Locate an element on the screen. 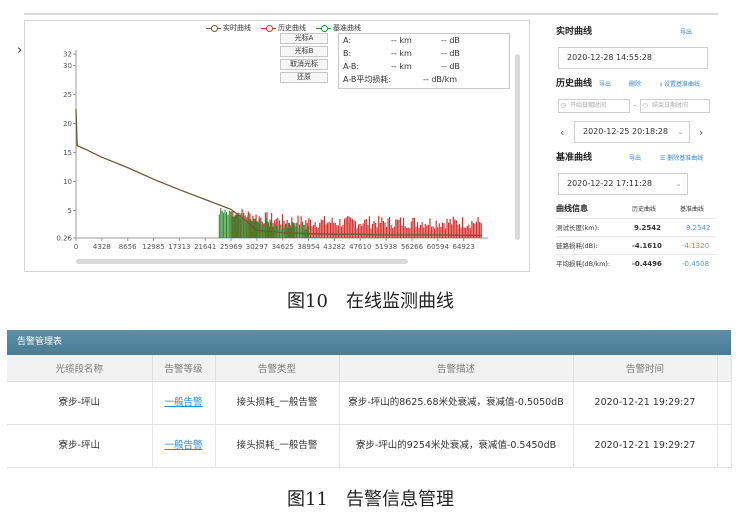 The height and width of the screenshot is (531, 741). start-datetime-input: ◷ 开始日期时间 is located at coordinates (594, 106).